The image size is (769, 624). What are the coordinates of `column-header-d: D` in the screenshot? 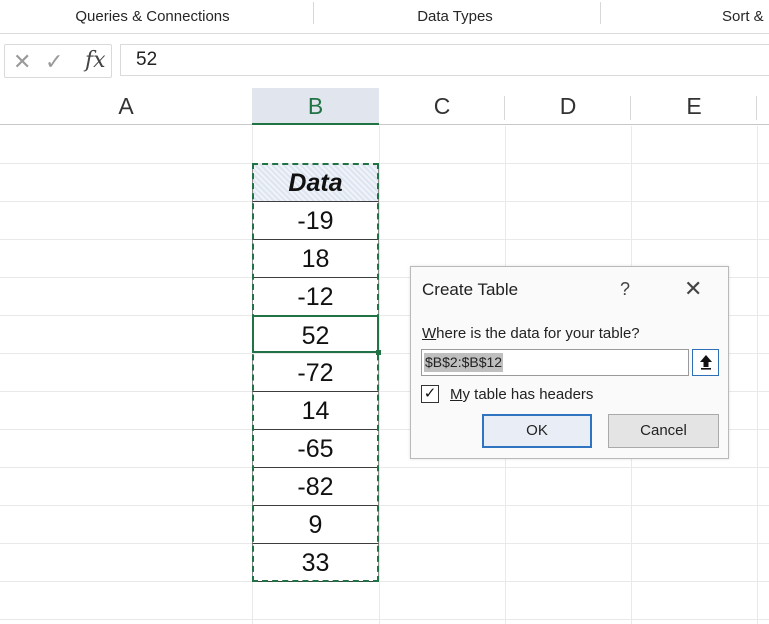 It's located at (568, 106).